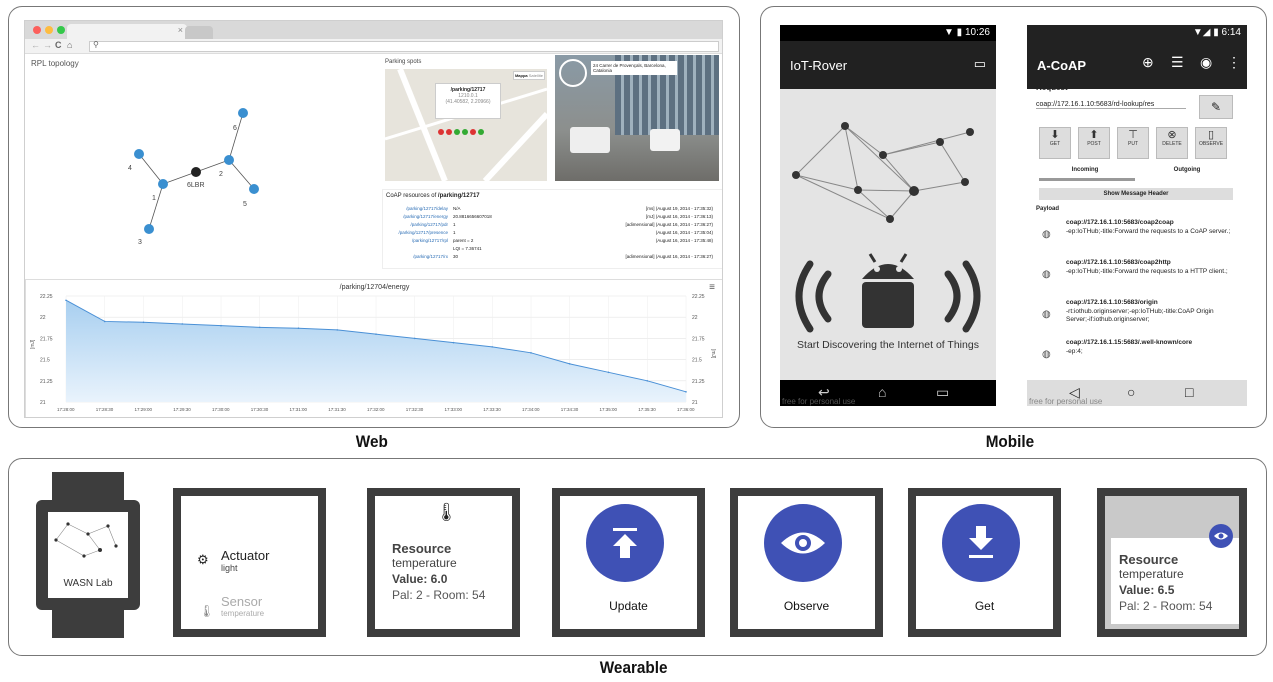 This screenshot has height=682, width=1273. Describe the element at coordinates (1094, 143) in the screenshot. I see `post-button: ⬆ POST` at that location.